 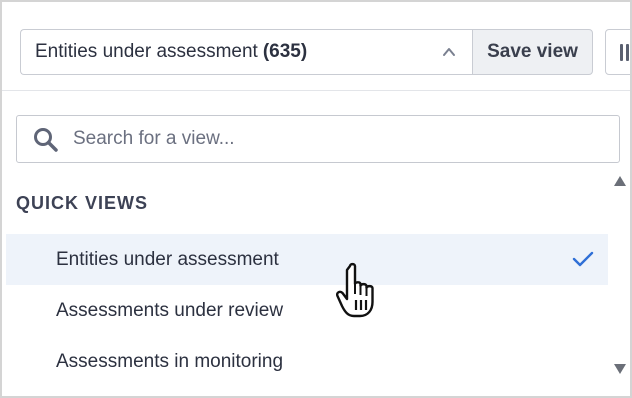 What do you see at coordinates (170, 310) in the screenshot?
I see `list-item-label: Assessments under review` at bounding box center [170, 310].